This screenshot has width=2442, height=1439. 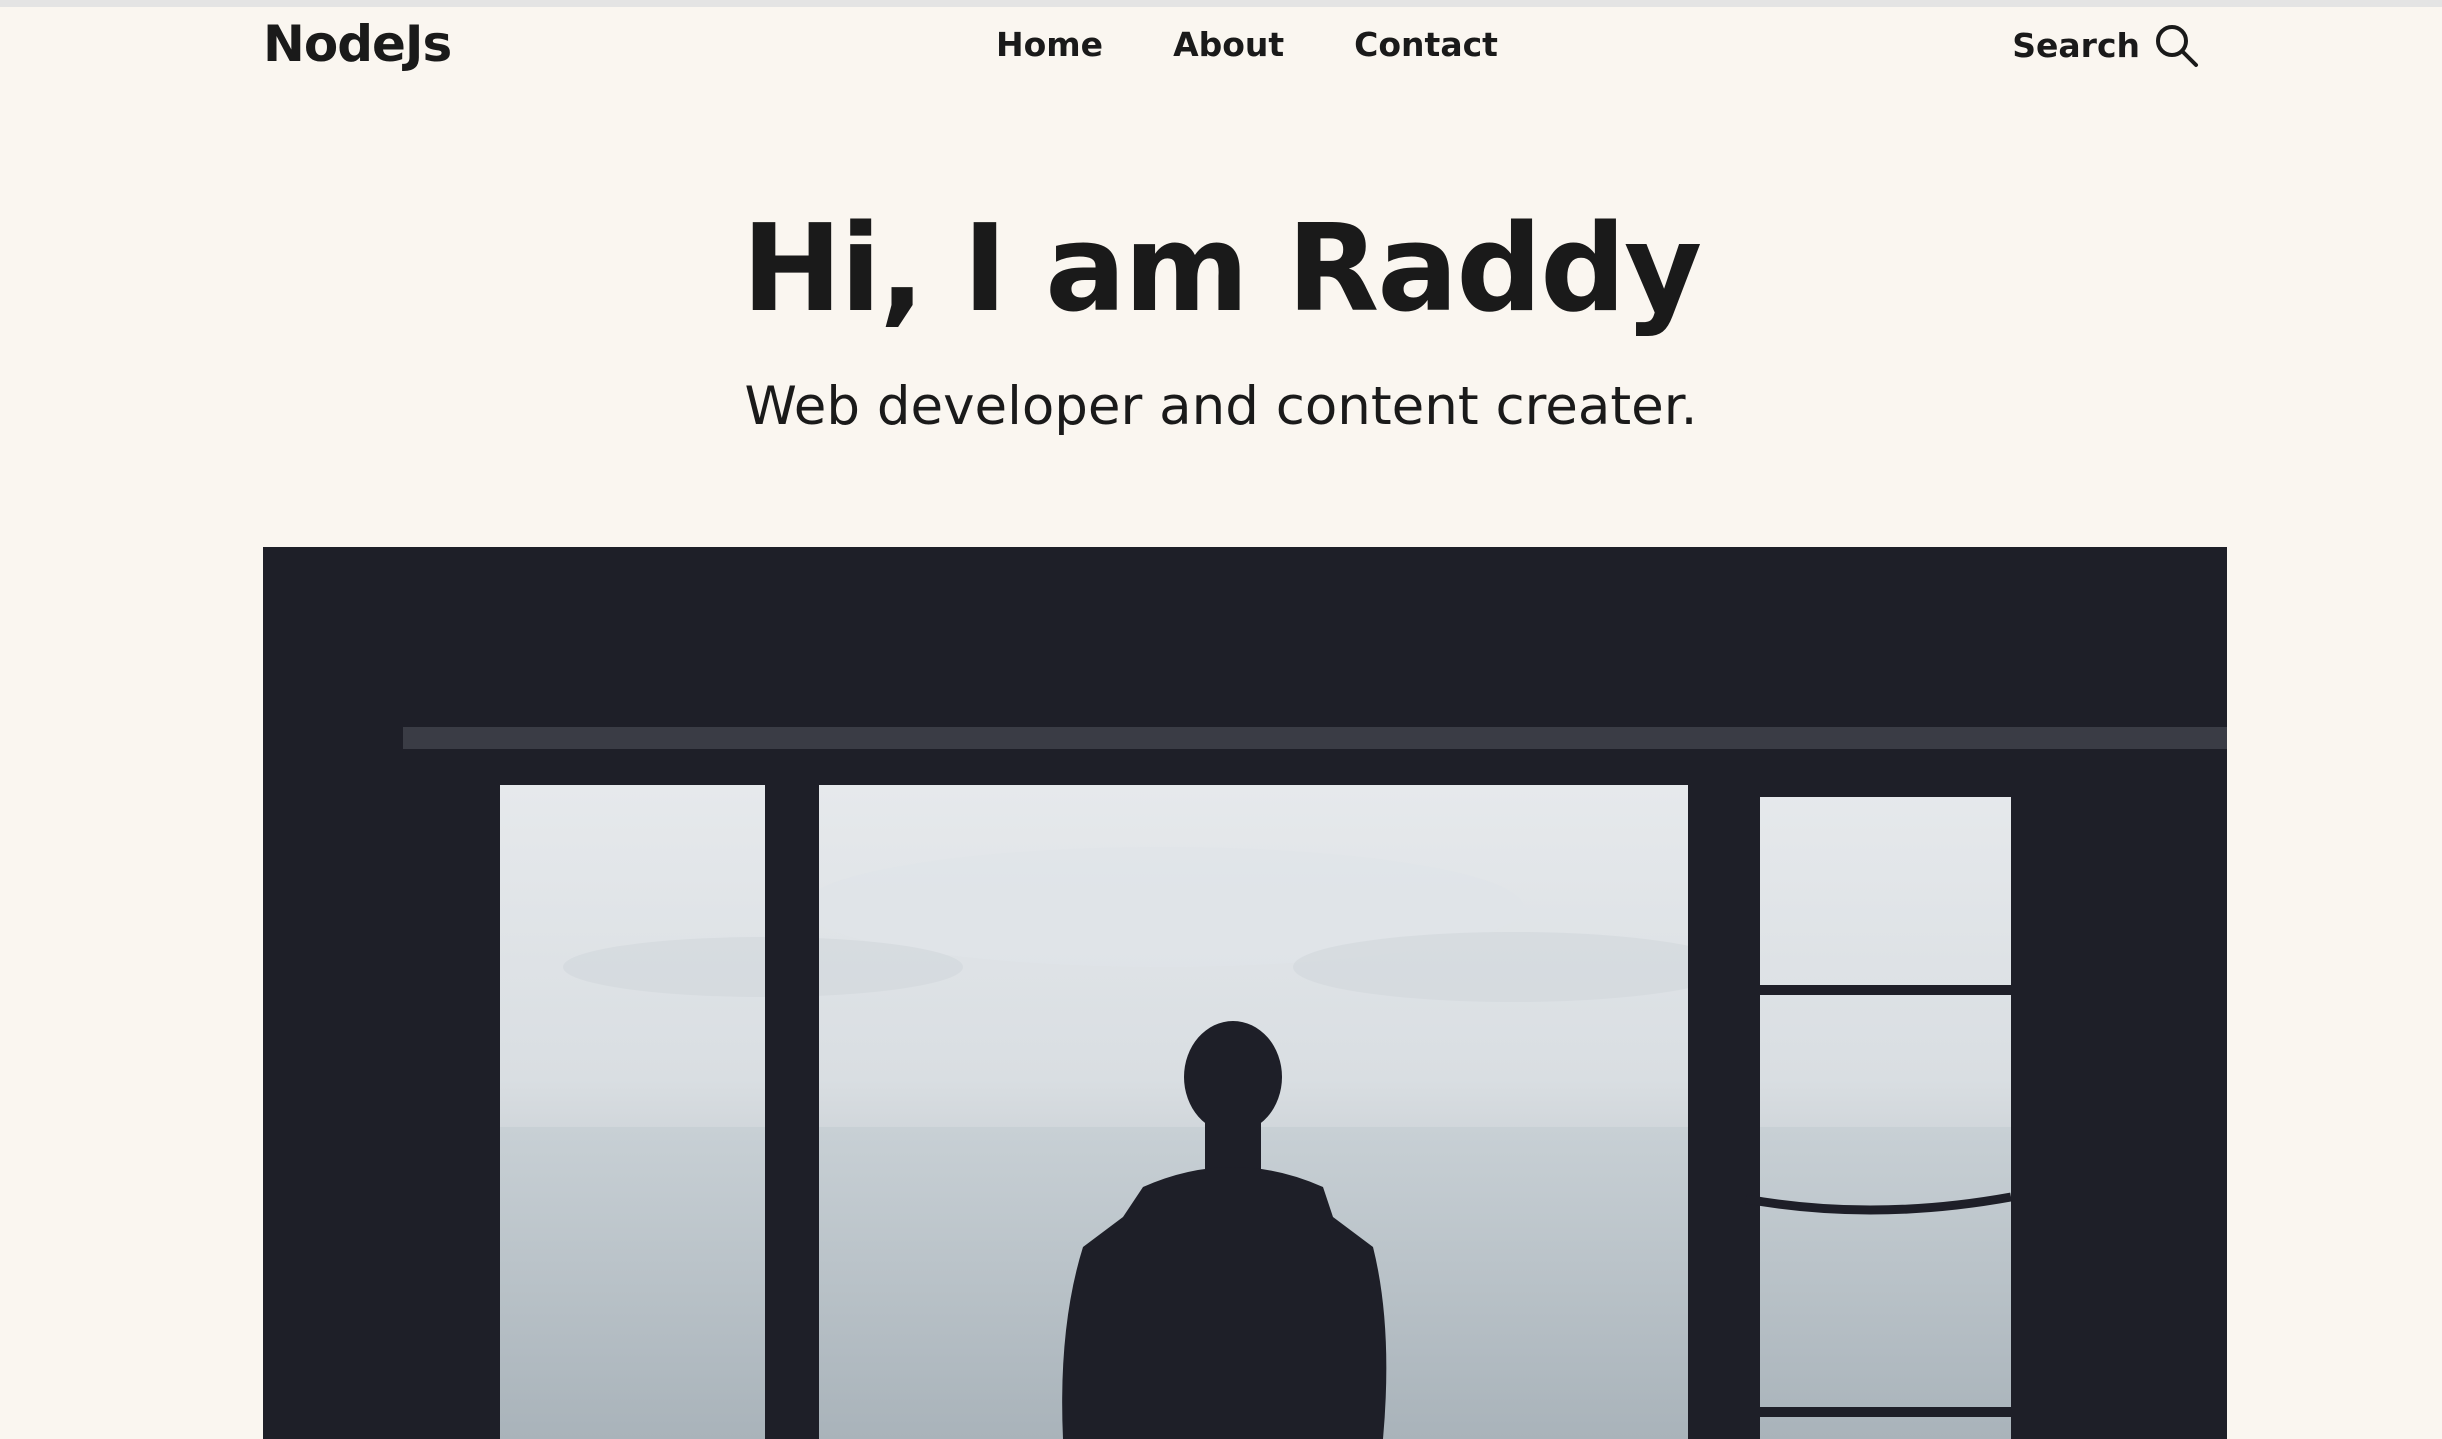 I want to click on search-label: Search, so click(x=2076, y=45).